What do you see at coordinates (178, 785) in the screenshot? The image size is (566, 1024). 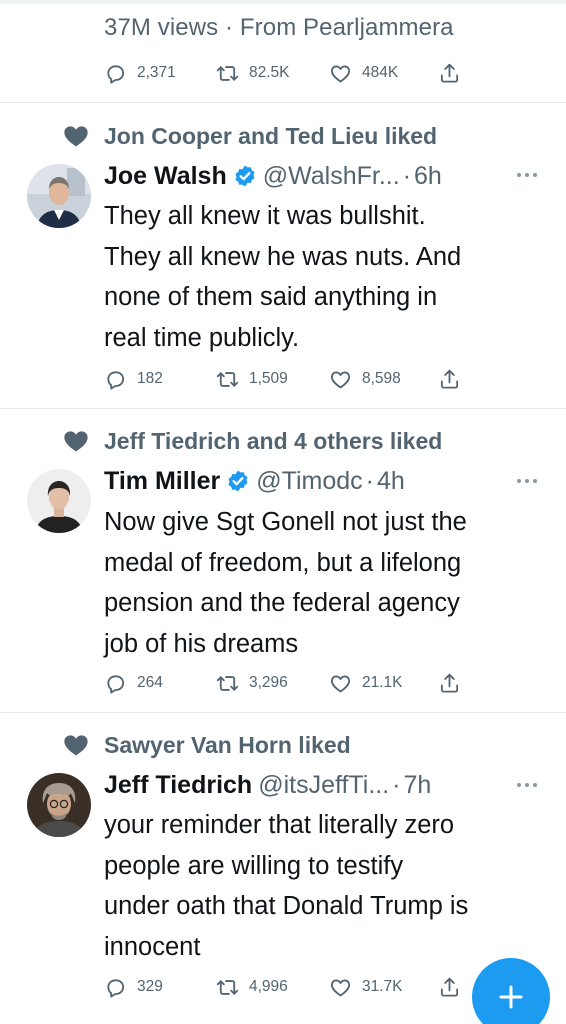 I see `display-name: Jeff Tiedrich` at bounding box center [178, 785].